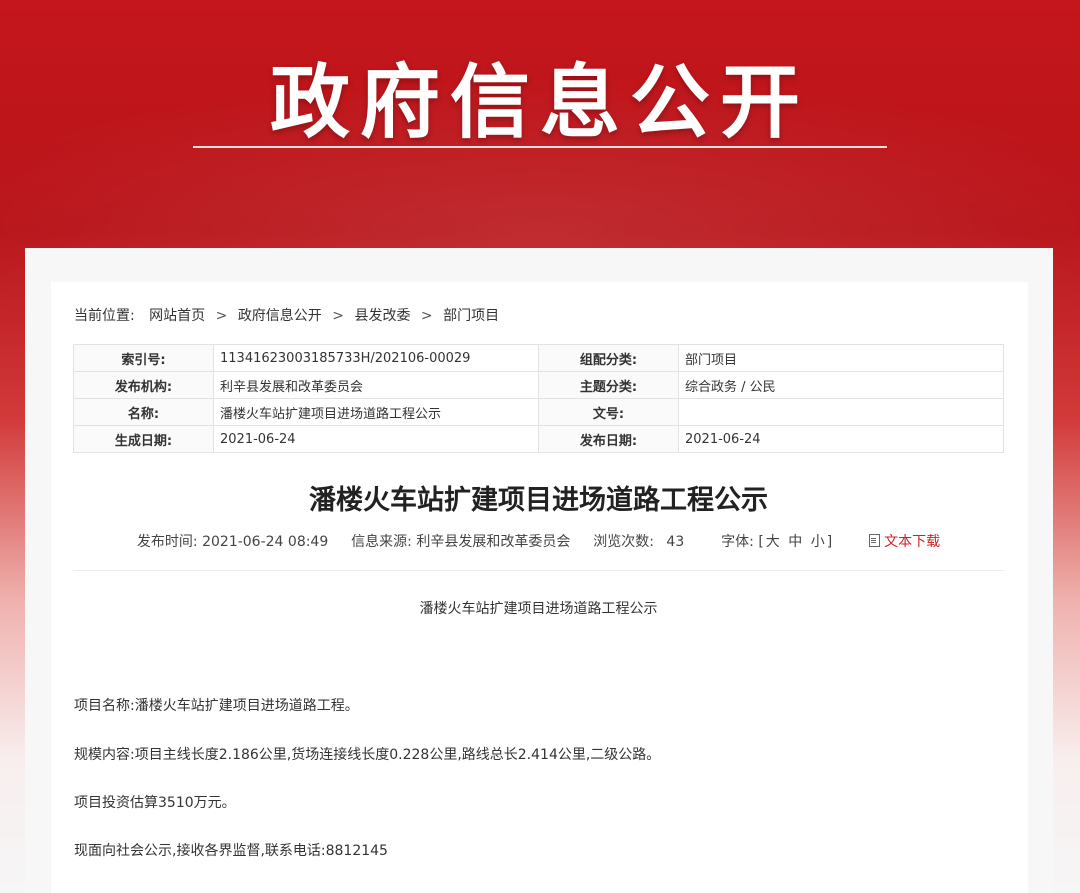  I want to click on article-title: 潘楼火车站扩建项目进场道路工程公示, so click(538, 500).